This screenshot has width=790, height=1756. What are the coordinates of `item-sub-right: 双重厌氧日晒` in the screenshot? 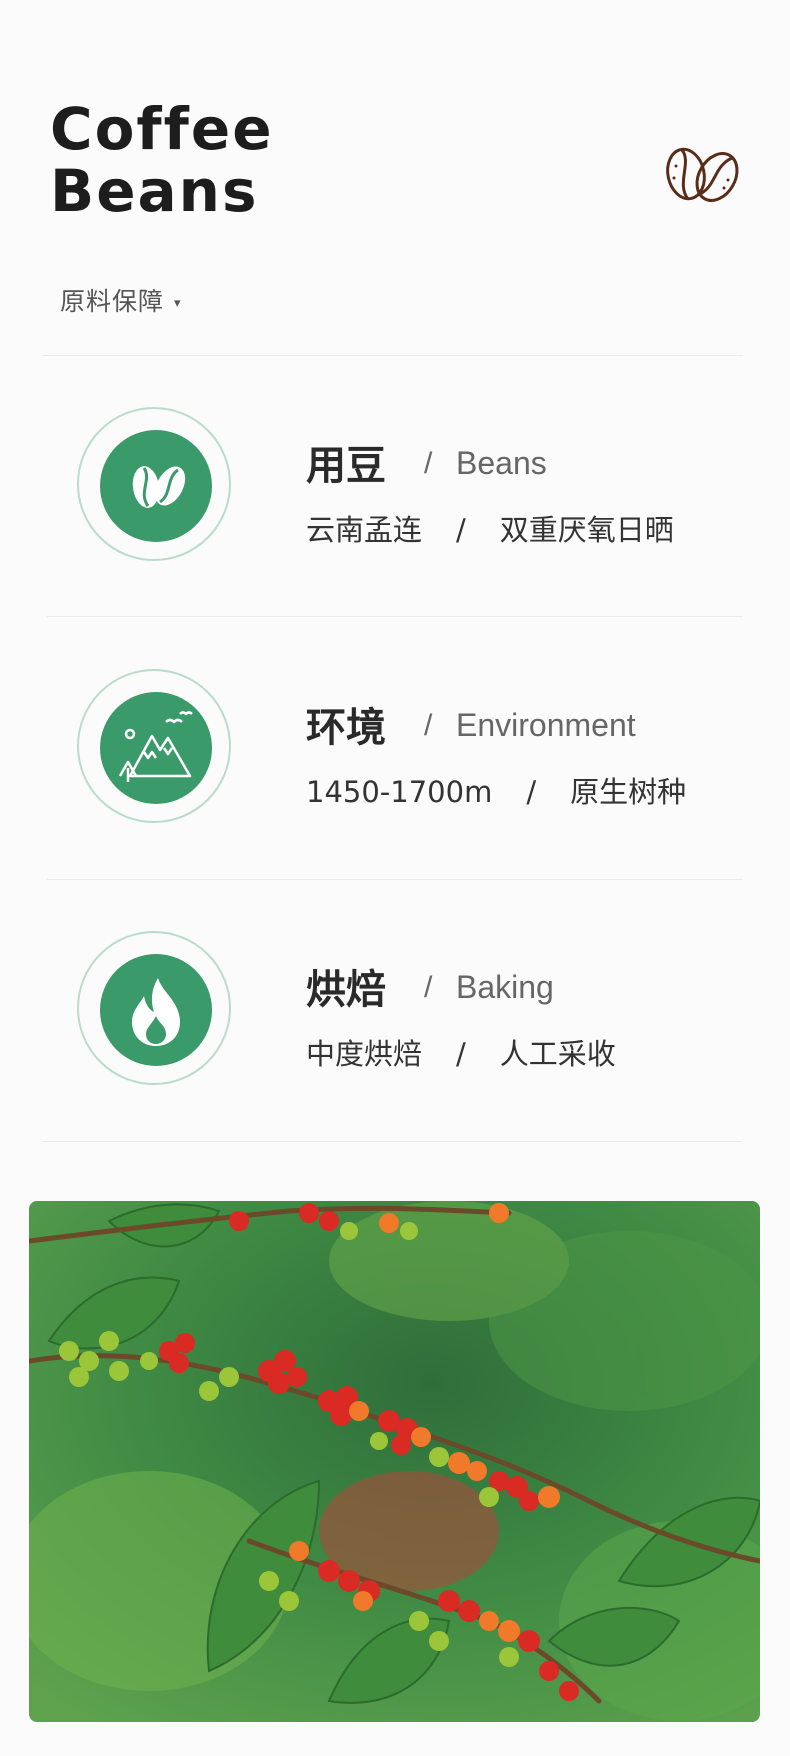 It's located at (586, 530).